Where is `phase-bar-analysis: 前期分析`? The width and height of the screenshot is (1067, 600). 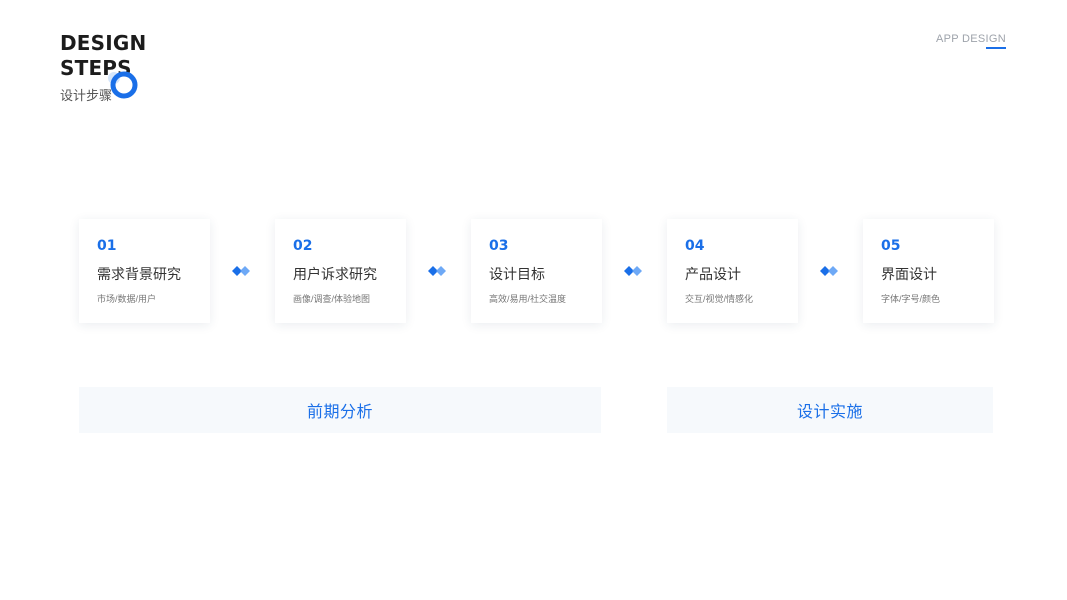
phase-bar-analysis: 前期分析 is located at coordinates (340, 410).